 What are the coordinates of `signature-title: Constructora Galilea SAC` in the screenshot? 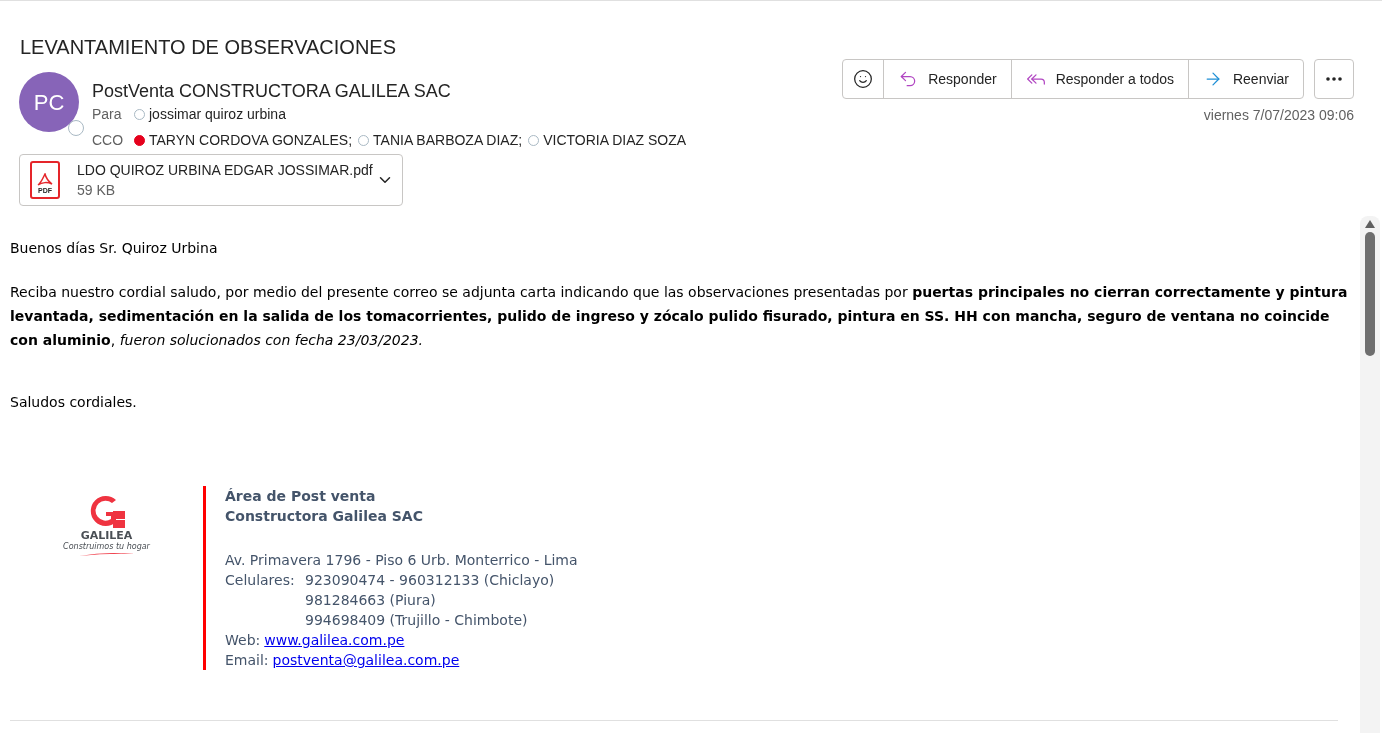 It's located at (324, 516).